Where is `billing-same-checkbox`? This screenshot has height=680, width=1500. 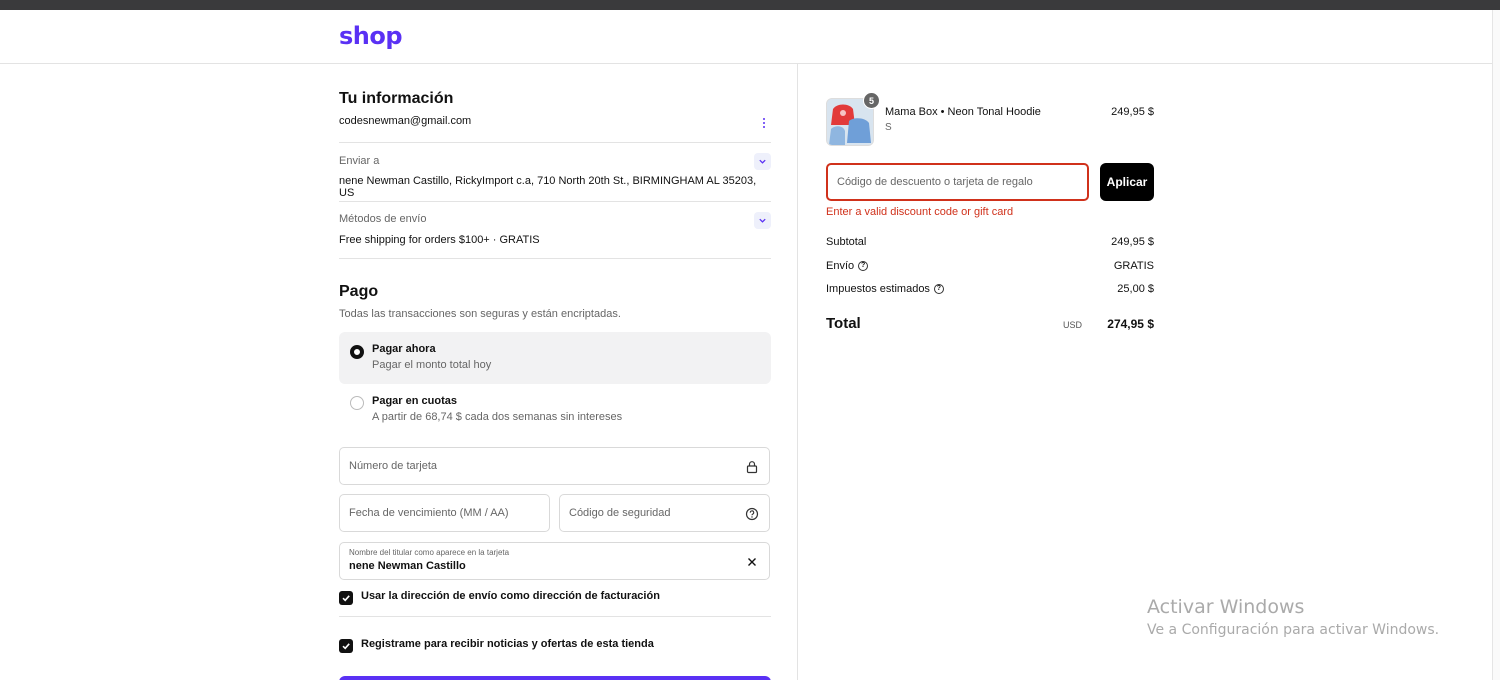 billing-same-checkbox is located at coordinates (346, 598).